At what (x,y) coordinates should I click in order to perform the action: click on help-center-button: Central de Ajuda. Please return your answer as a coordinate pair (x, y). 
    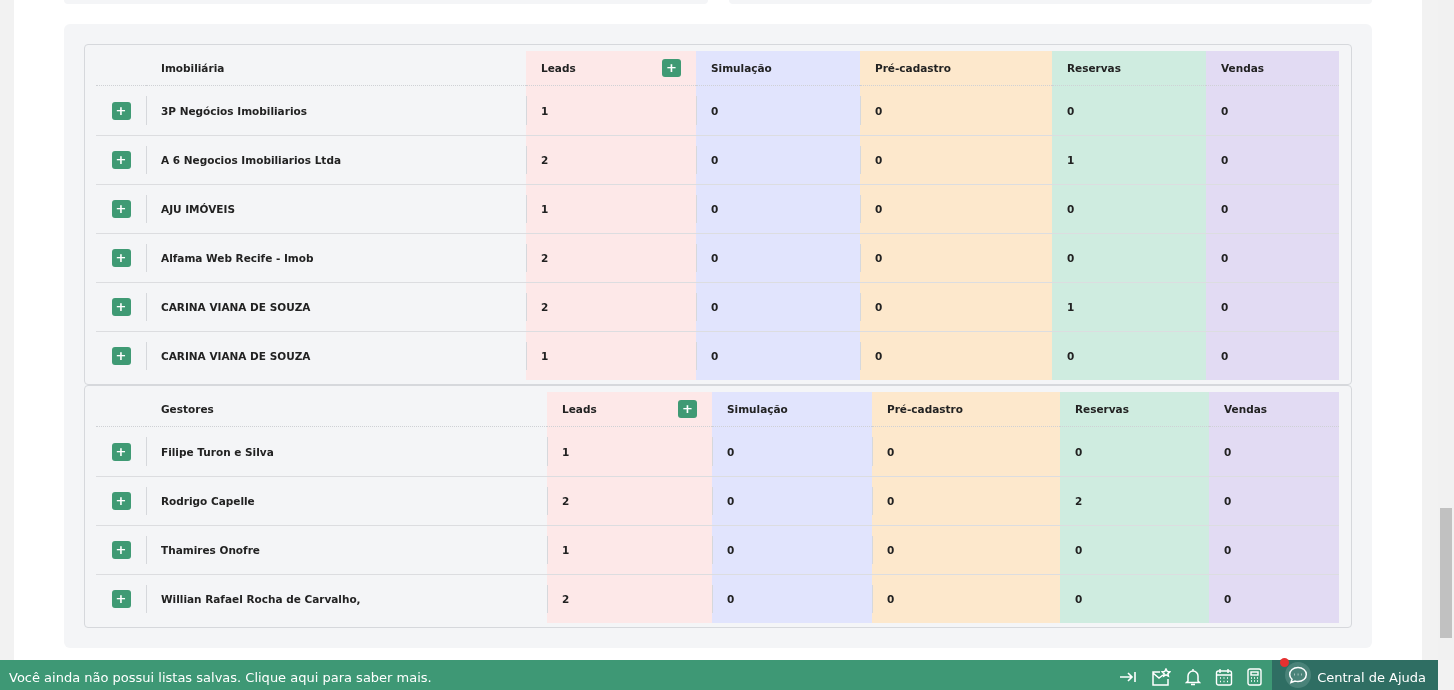
    Looking at the image, I should click on (1355, 675).